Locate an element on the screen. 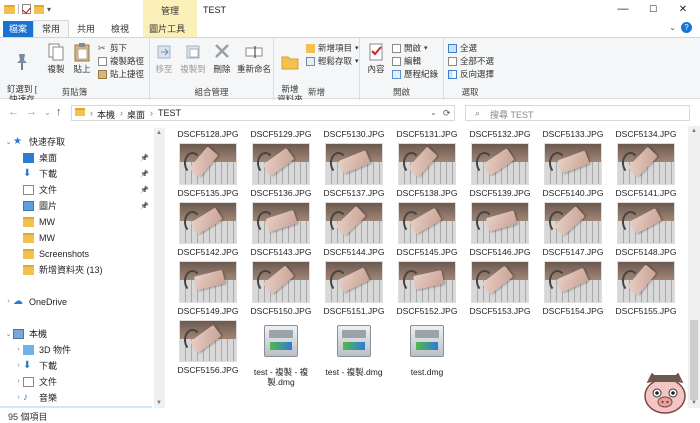 The image size is (700, 423). tab-home: 常用 is located at coordinates (51, 28).